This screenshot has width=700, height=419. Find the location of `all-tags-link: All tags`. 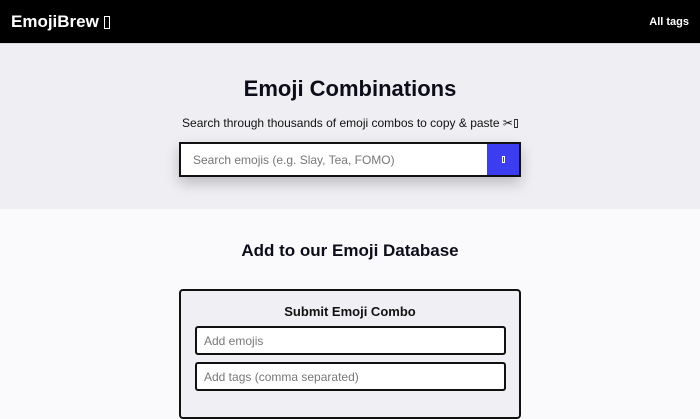

all-tags-link: All tags is located at coordinates (669, 22).